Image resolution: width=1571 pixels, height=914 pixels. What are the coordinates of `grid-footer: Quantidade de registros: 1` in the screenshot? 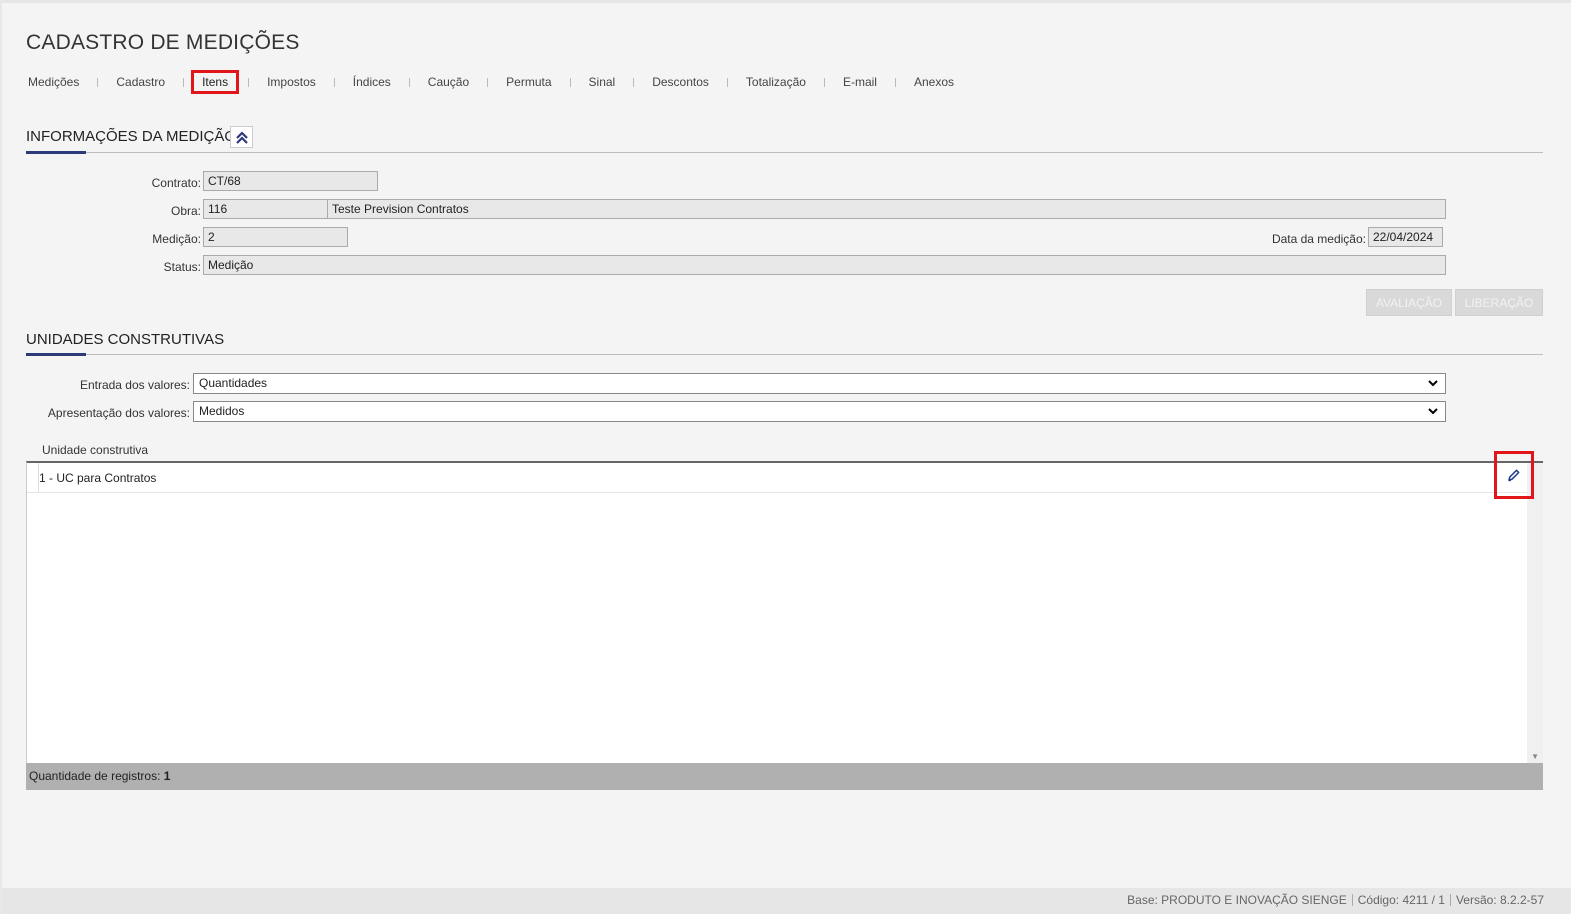 It's located at (784, 776).